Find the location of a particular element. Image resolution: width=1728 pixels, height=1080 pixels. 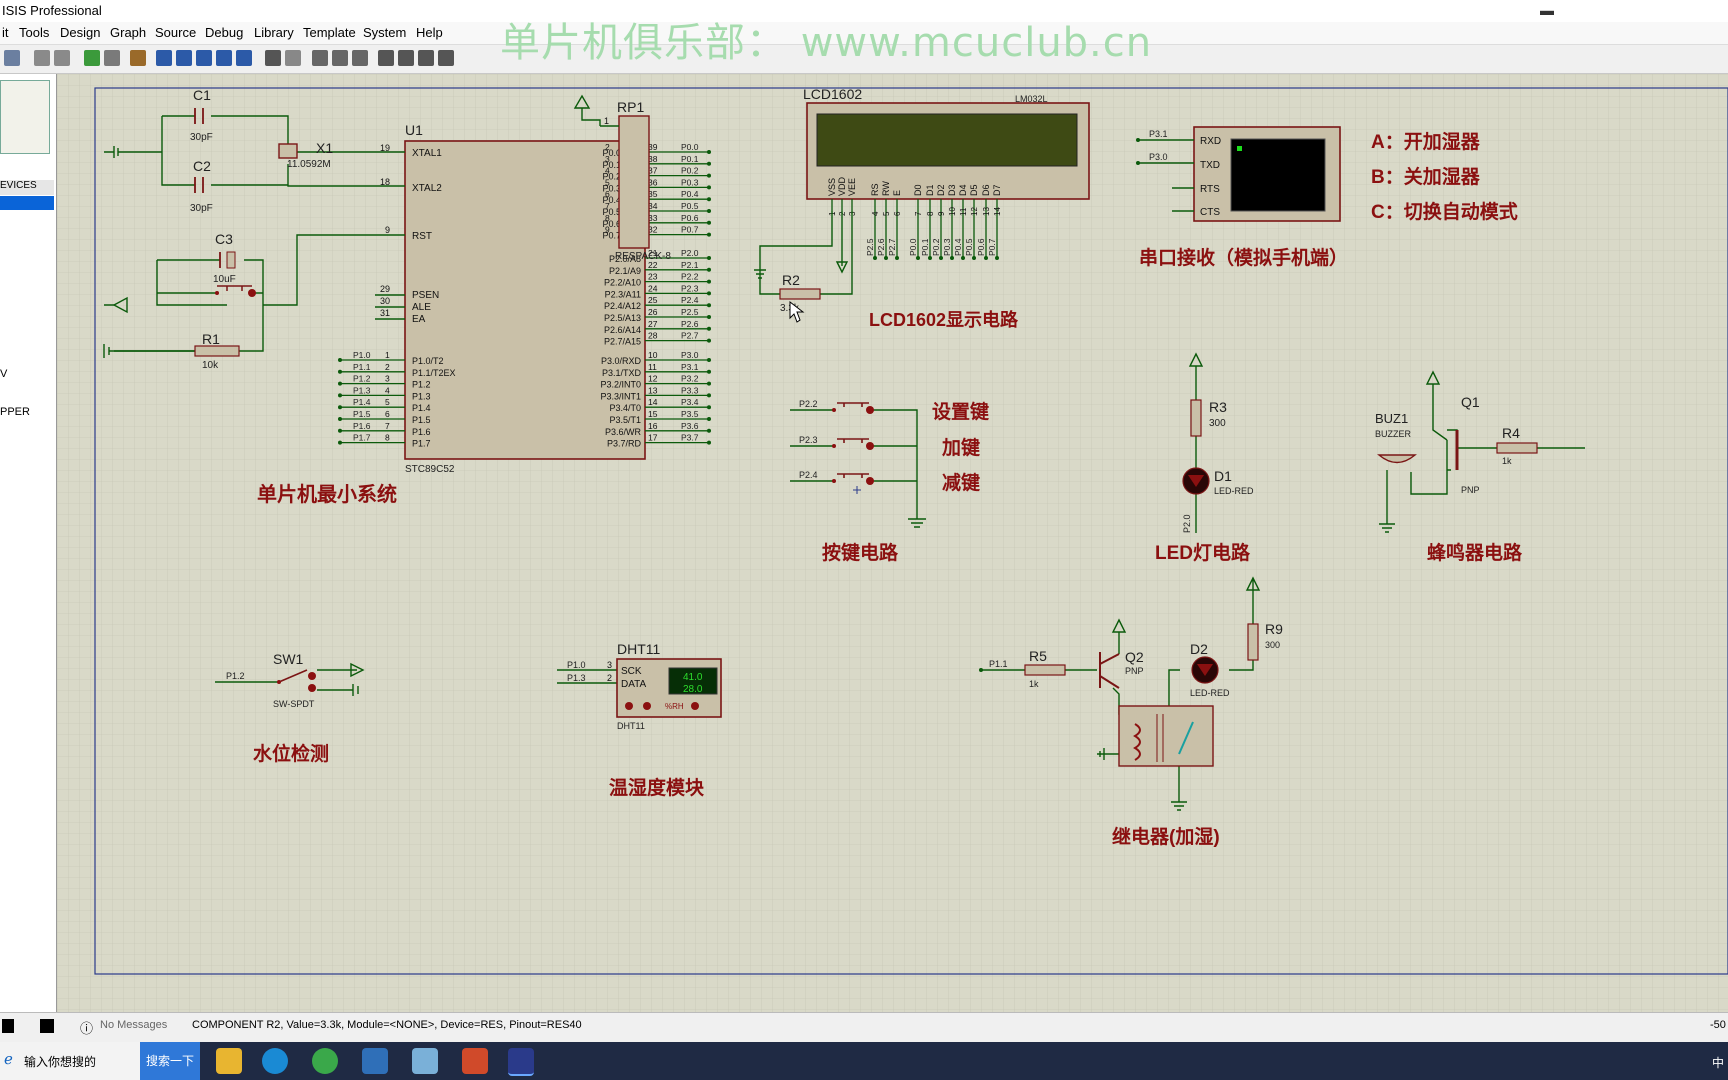

mcu-pin-number: 4 is located at coordinates (387, 390).